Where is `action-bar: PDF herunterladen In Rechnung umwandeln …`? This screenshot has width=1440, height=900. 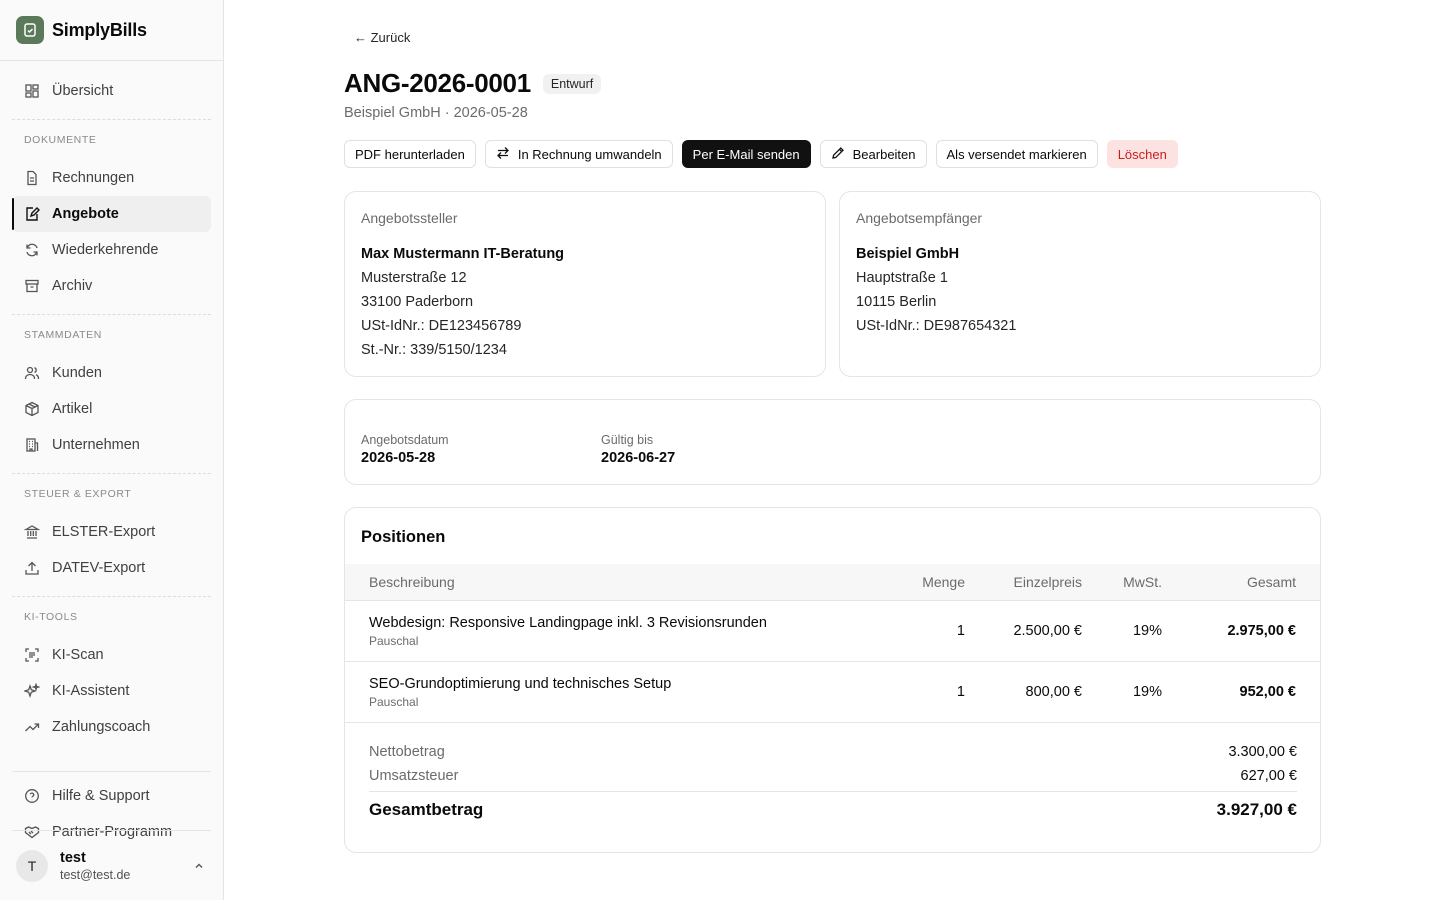 action-bar: PDF herunterladen In Rechnung umwandeln … is located at coordinates (761, 154).